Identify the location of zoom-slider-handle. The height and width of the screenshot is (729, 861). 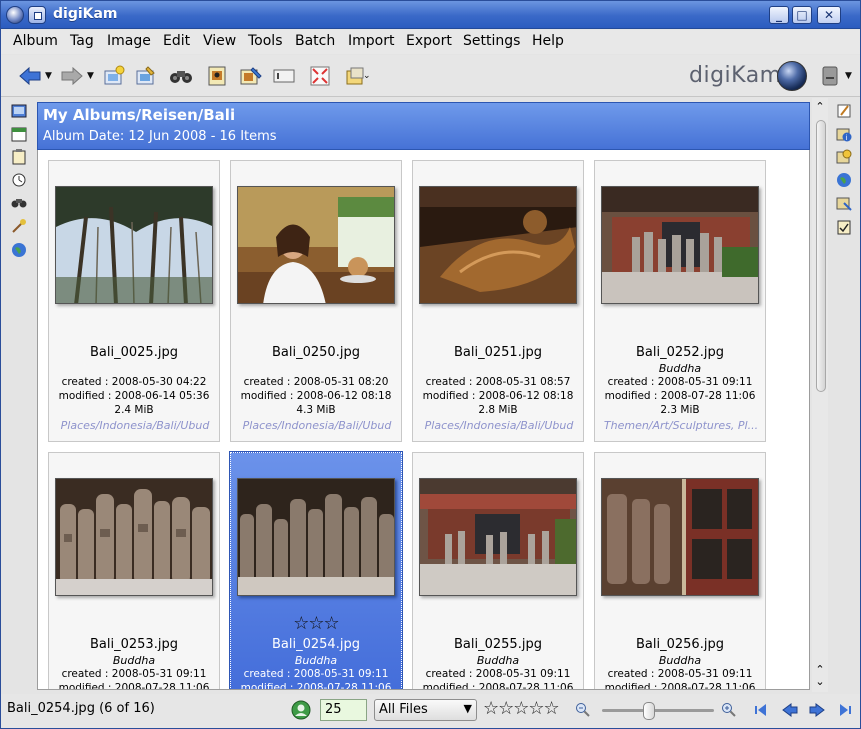
(649, 711).